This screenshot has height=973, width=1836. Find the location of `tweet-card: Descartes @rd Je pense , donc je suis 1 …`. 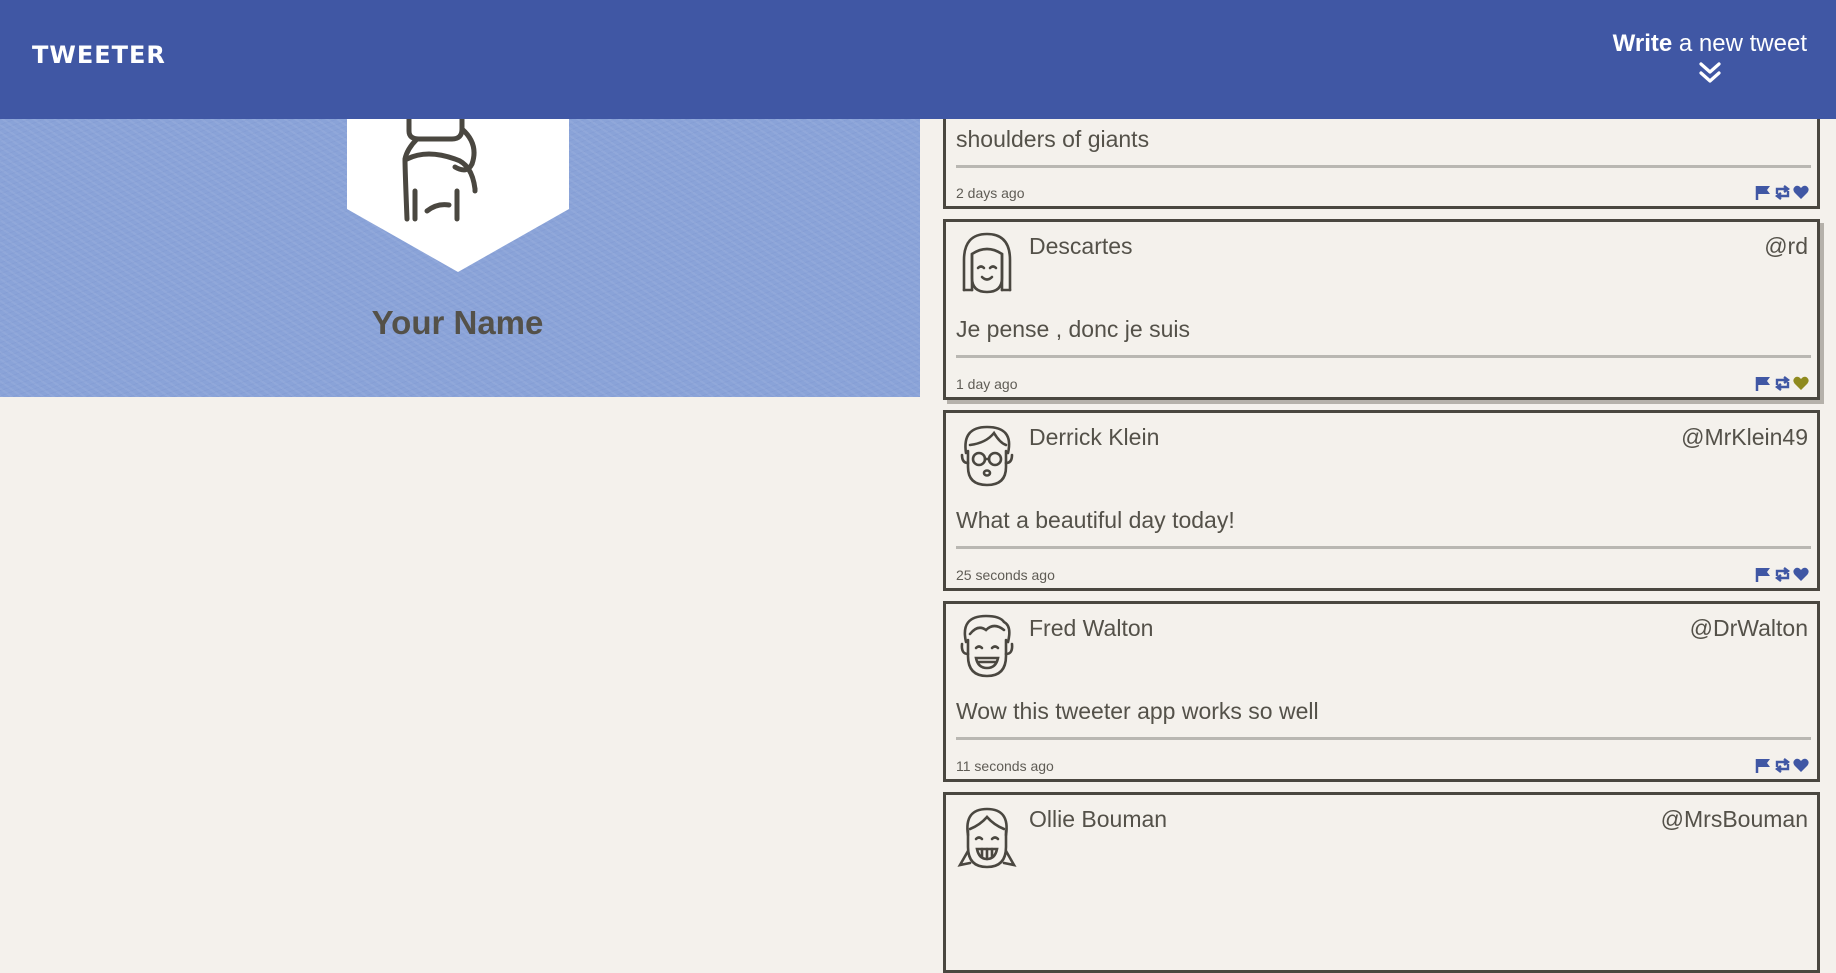

tweet-card: Descartes @rd Je pense , donc je suis 1 … is located at coordinates (1381, 309).